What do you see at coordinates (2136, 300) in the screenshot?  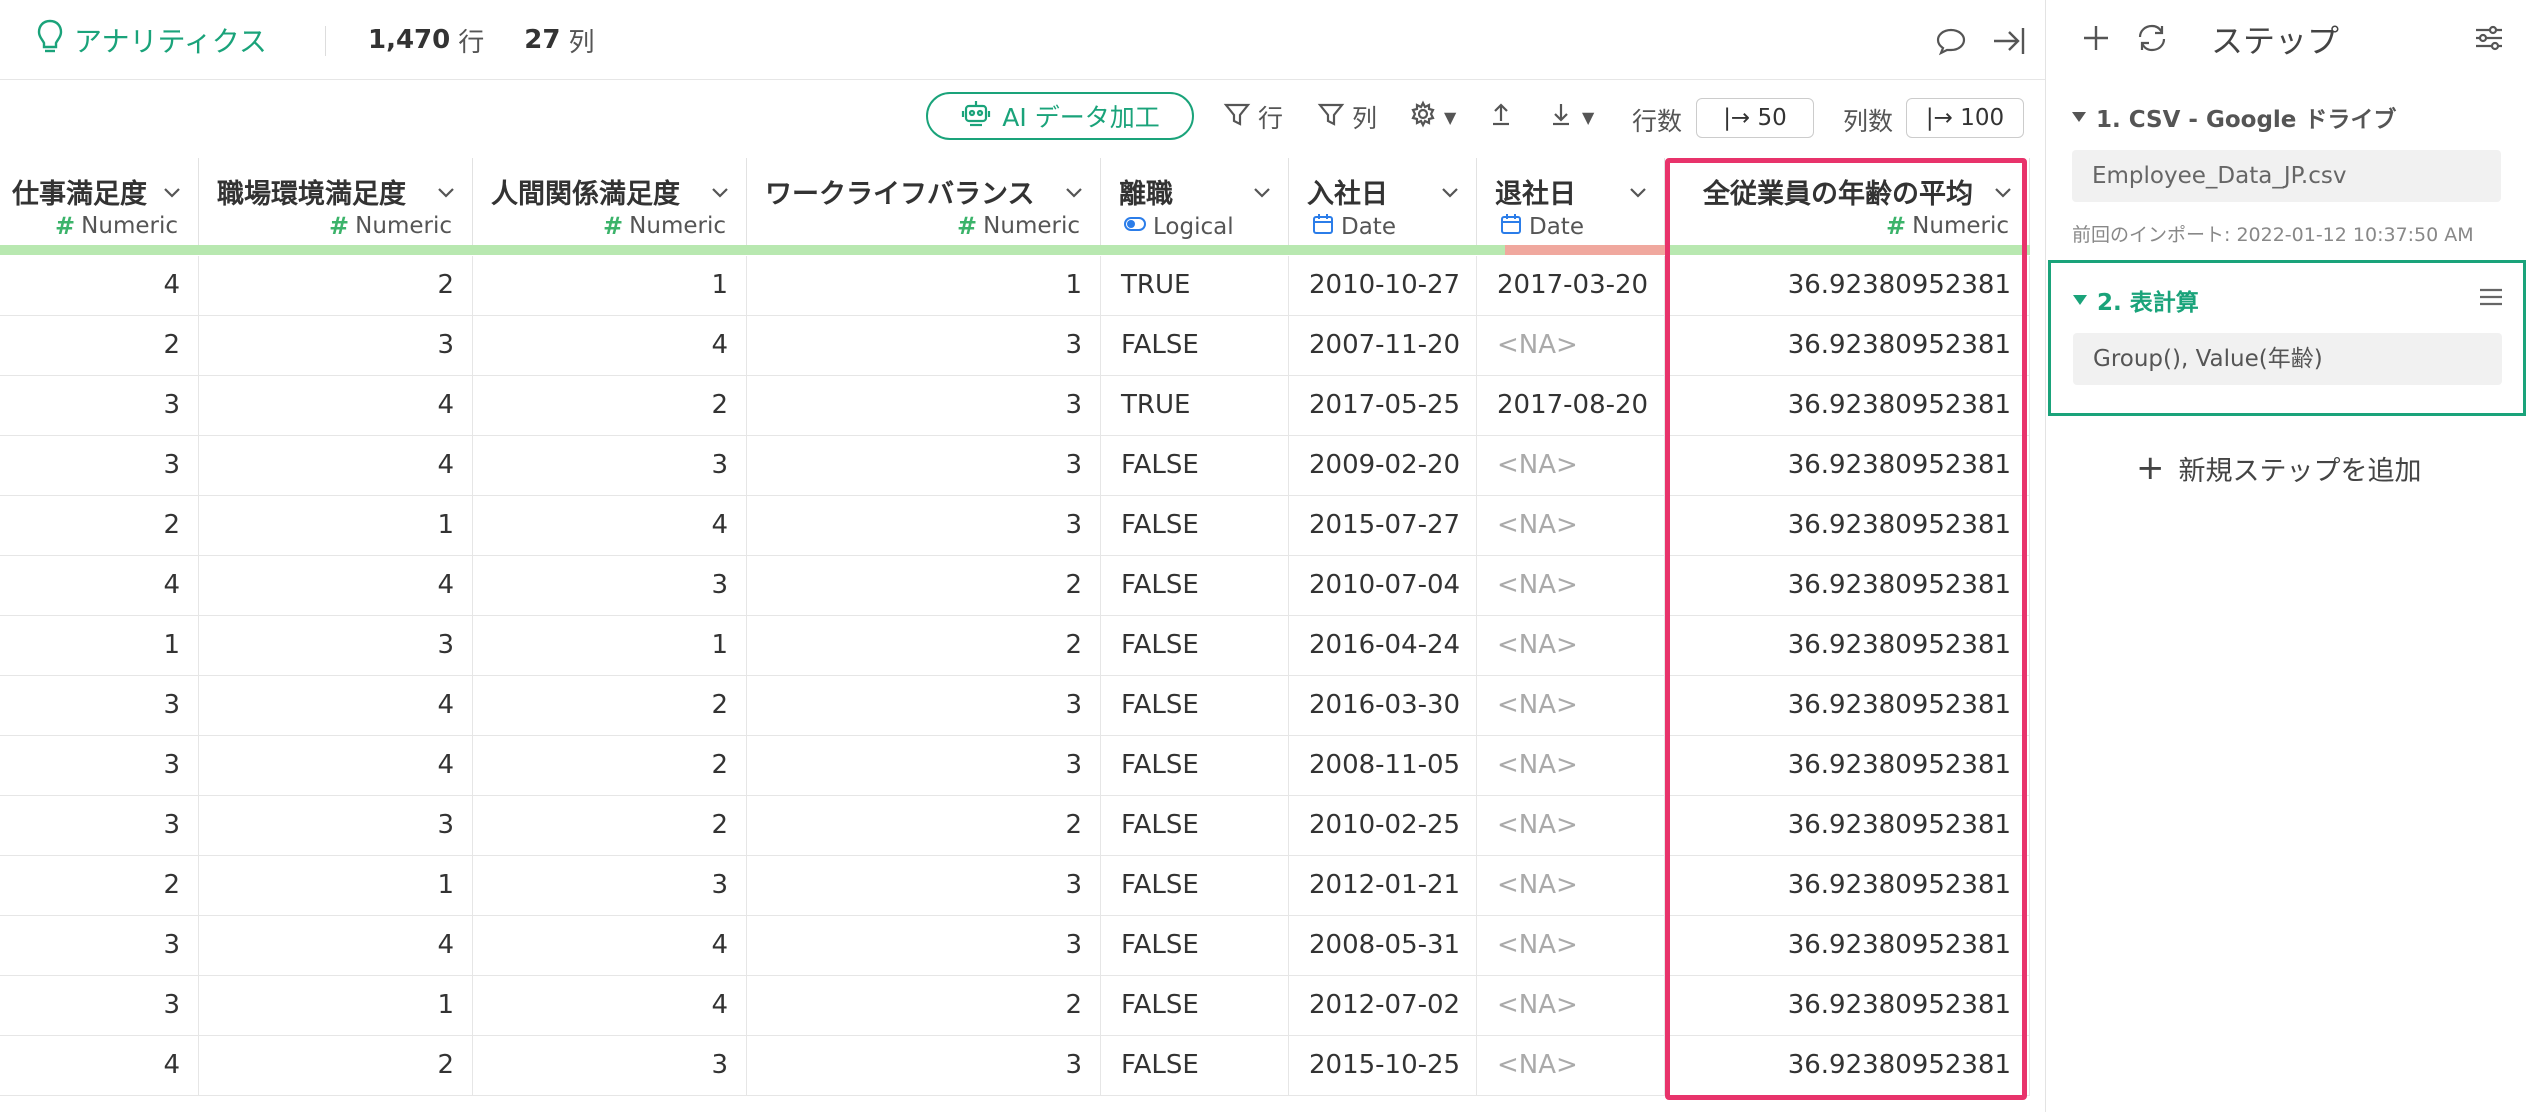 I see `step-2-header: 2. 表計算` at bounding box center [2136, 300].